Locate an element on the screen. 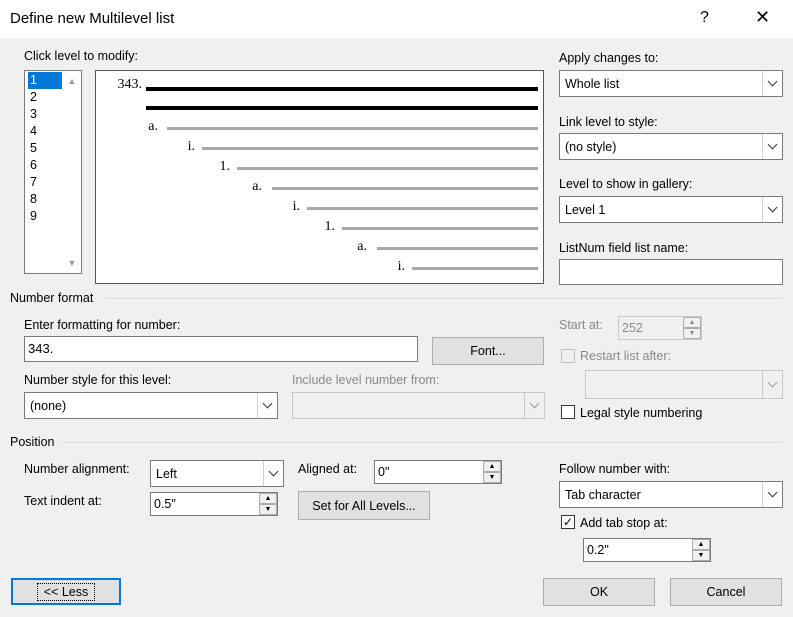  legal-style-label: Legal style numbering is located at coordinates (641, 413).